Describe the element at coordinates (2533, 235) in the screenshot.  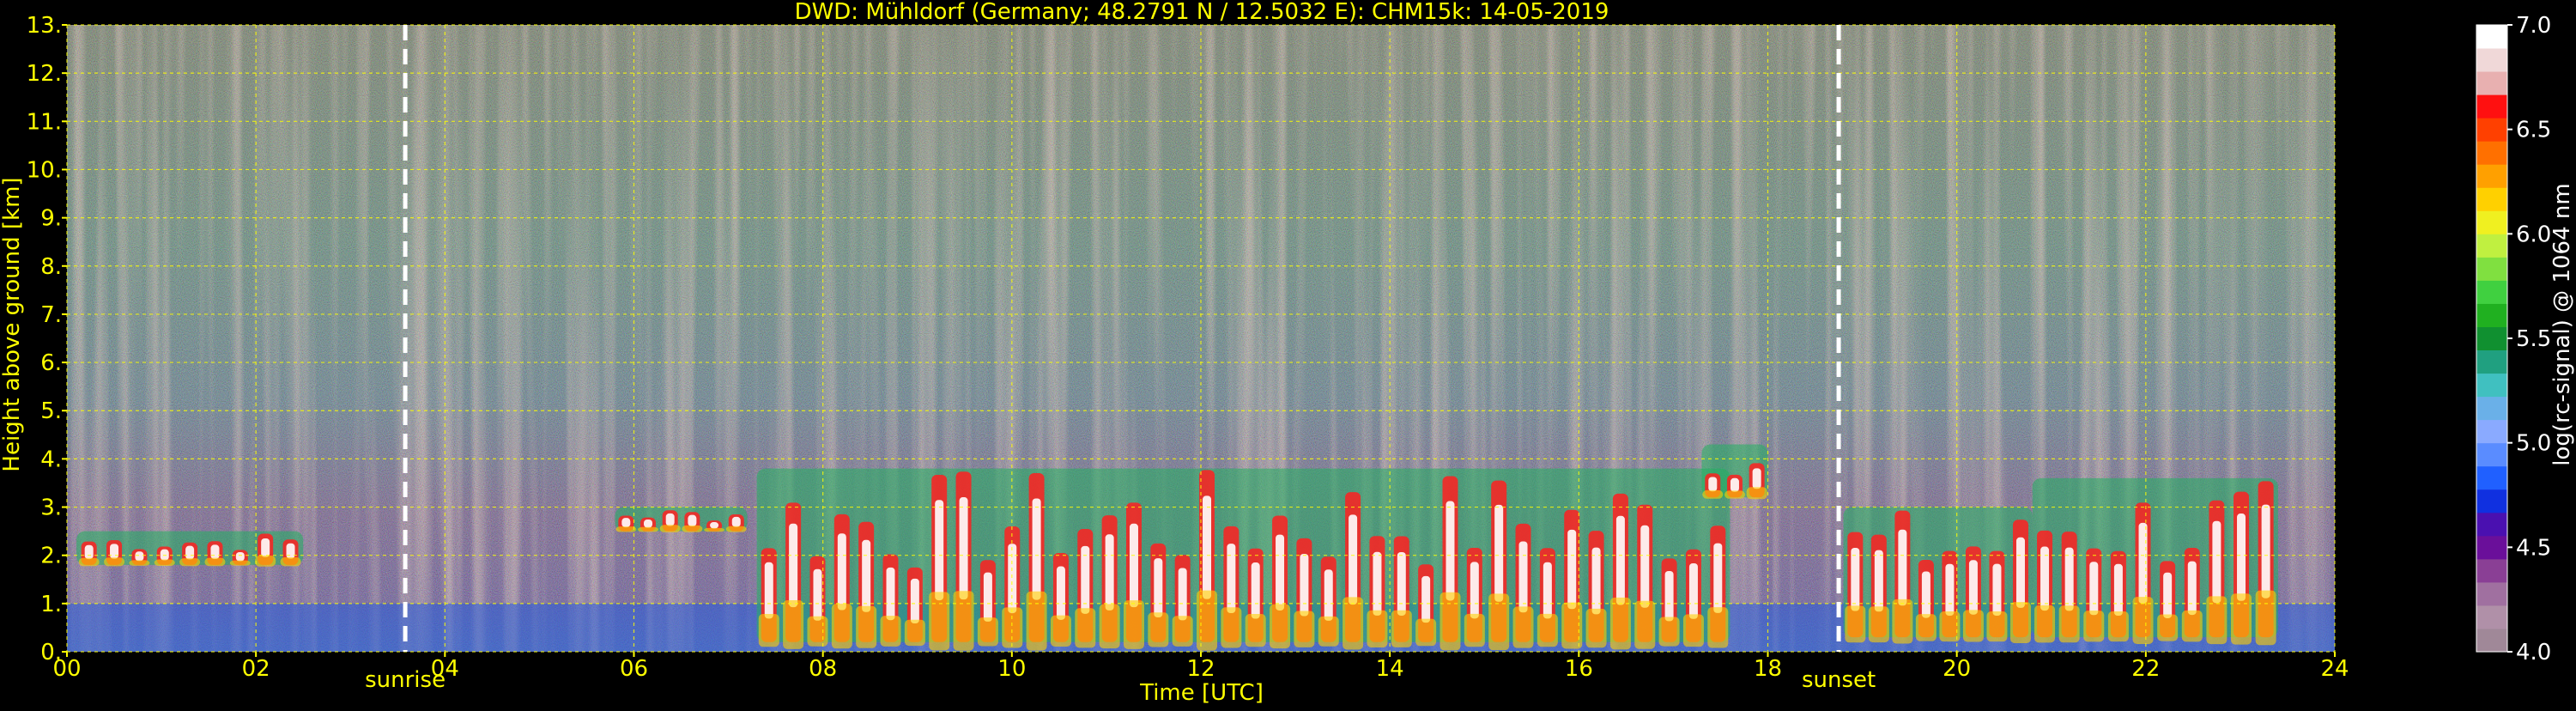
I see `colorbar-tick-label: 6.0` at that location.